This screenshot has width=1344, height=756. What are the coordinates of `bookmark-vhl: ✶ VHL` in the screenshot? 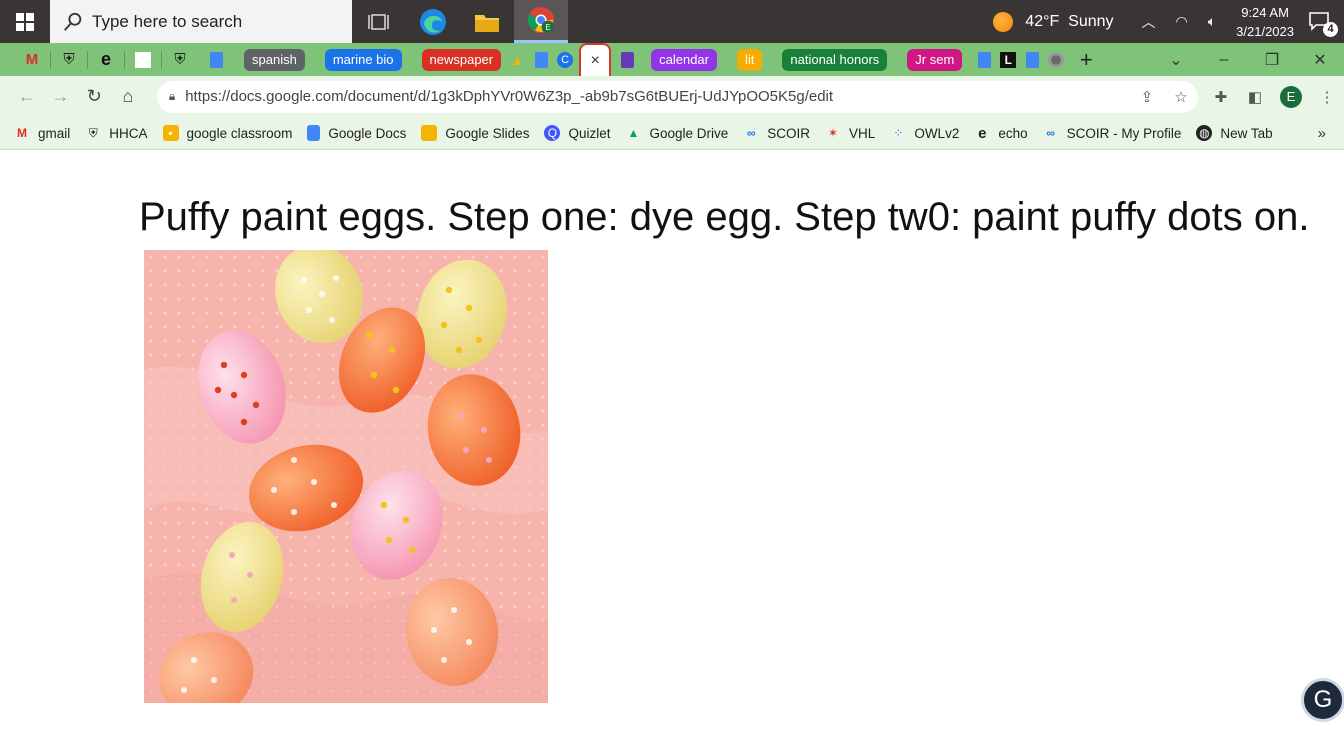 It's located at (850, 133).